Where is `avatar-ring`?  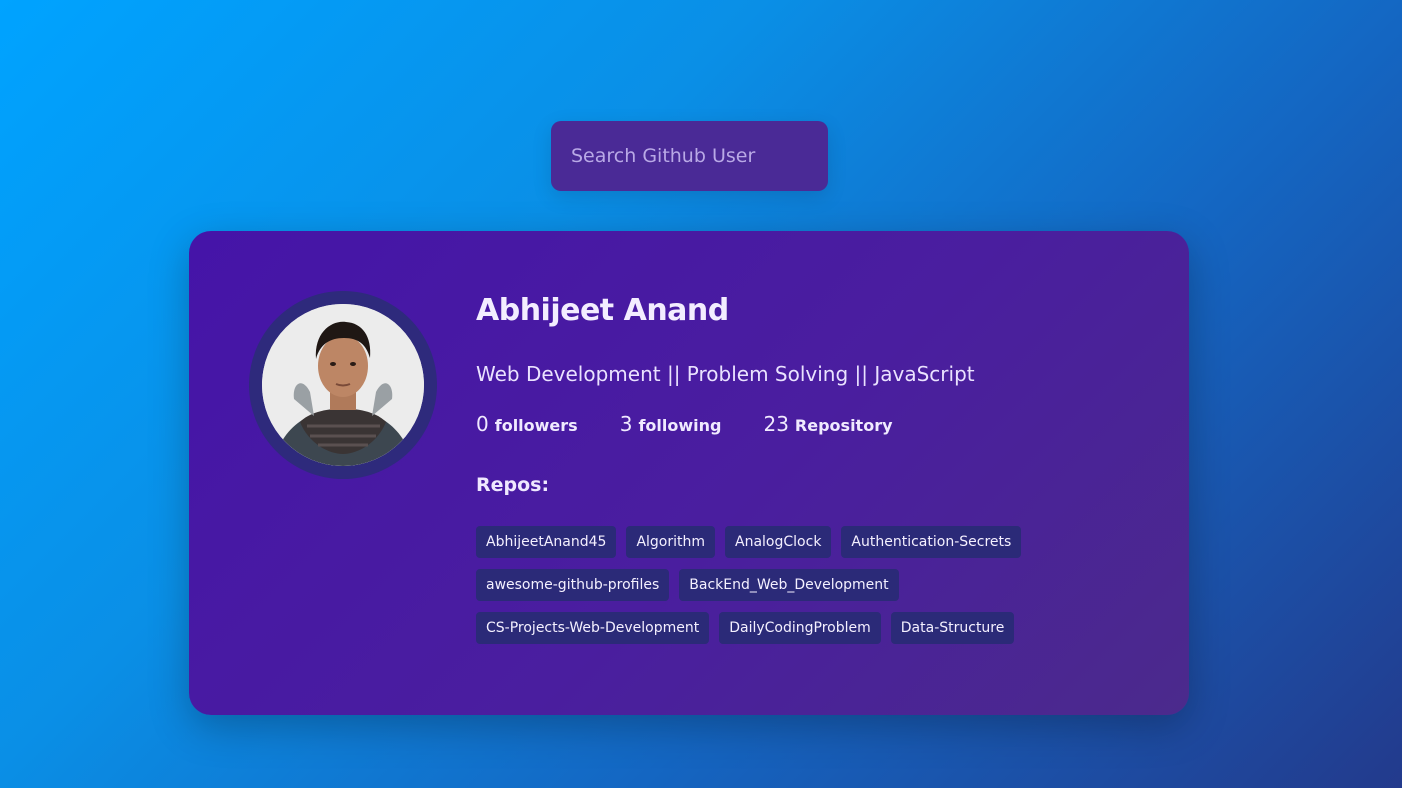 avatar-ring is located at coordinates (343, 385).